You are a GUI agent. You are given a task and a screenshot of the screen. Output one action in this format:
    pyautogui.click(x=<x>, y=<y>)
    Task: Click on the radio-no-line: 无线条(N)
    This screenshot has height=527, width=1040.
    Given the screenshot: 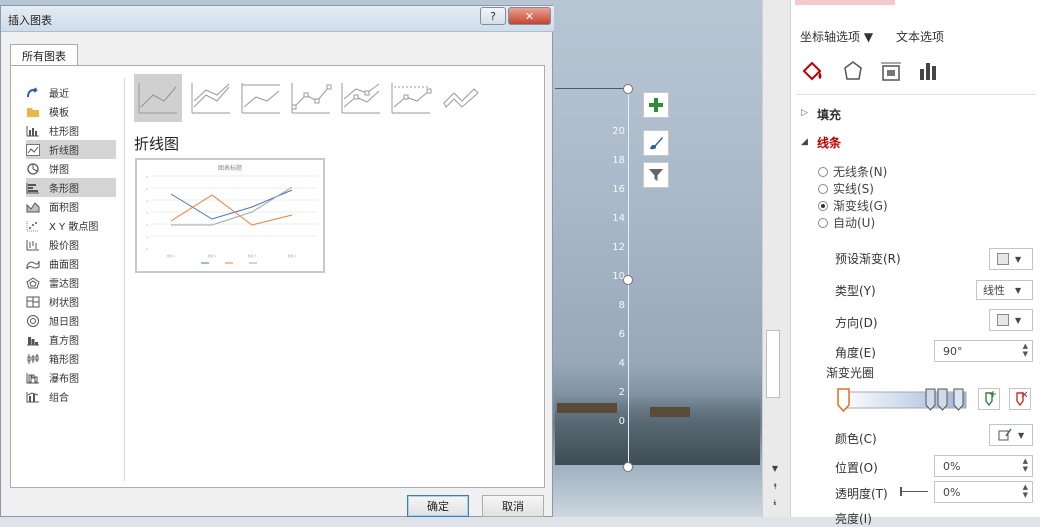 What is the action you would take?
    pyautogui.click(x=852, y=171)
    